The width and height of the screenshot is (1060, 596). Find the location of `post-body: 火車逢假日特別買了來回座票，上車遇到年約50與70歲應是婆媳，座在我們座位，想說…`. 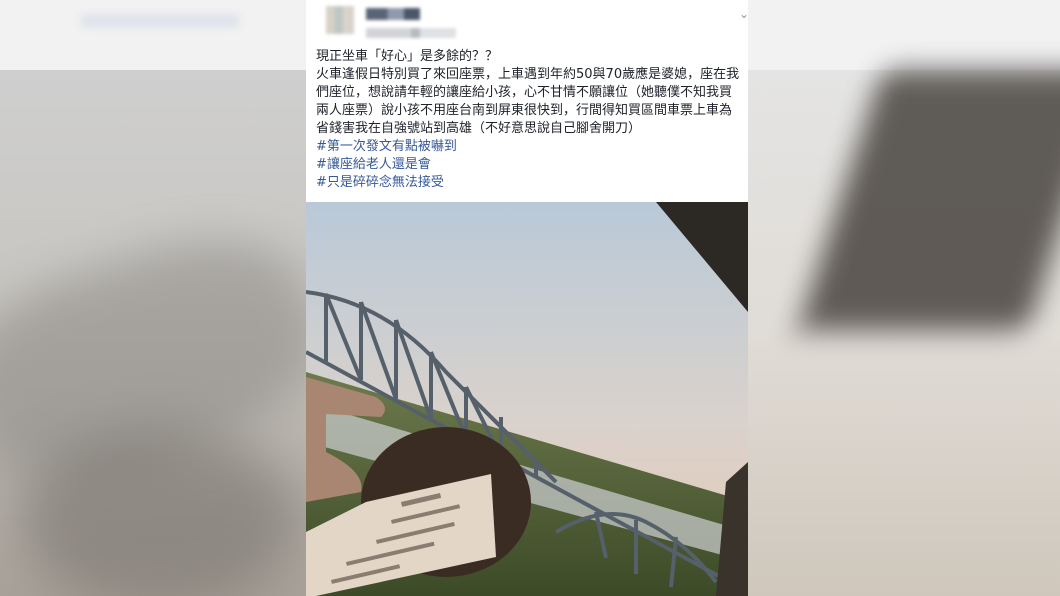

post-body: 火車逢假日特別買了來回座票，上車遇到年約50與70歲應是婆媳，座在我們座位，想說… is located at coordinates (528, 101).